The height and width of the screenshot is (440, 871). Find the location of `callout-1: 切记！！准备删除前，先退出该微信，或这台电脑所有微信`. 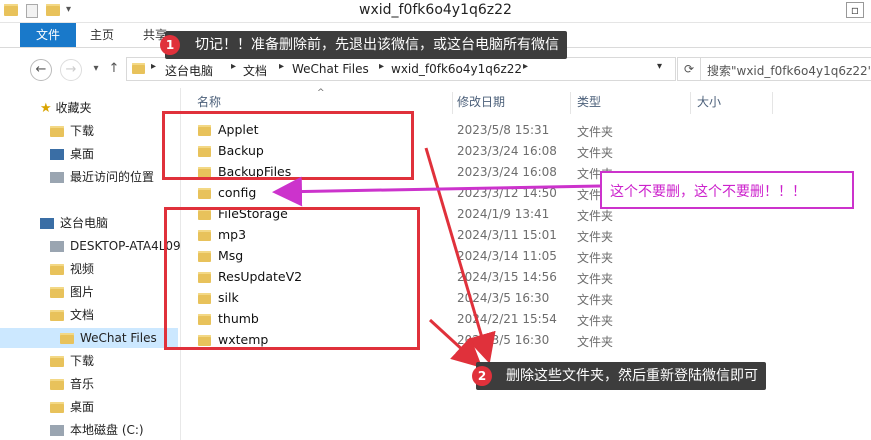

callout-1: 切记！！准备删除前，先退出该微信，或这台电脑所有微信 is located at coordinates (366, 45).